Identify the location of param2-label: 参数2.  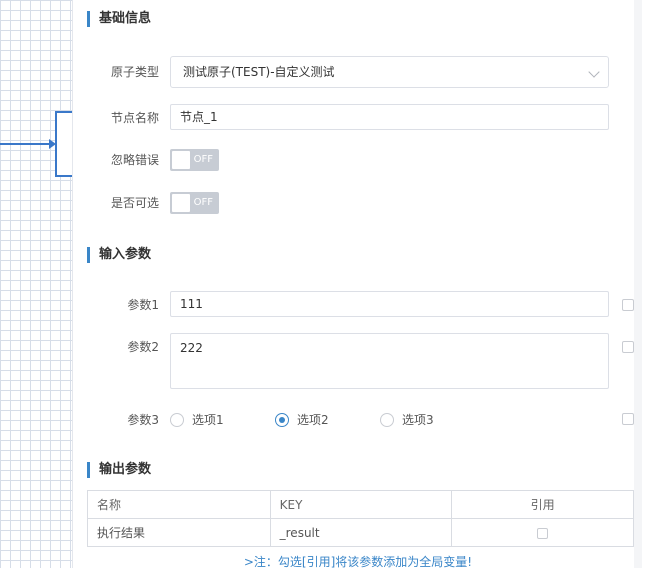
(143, 347).